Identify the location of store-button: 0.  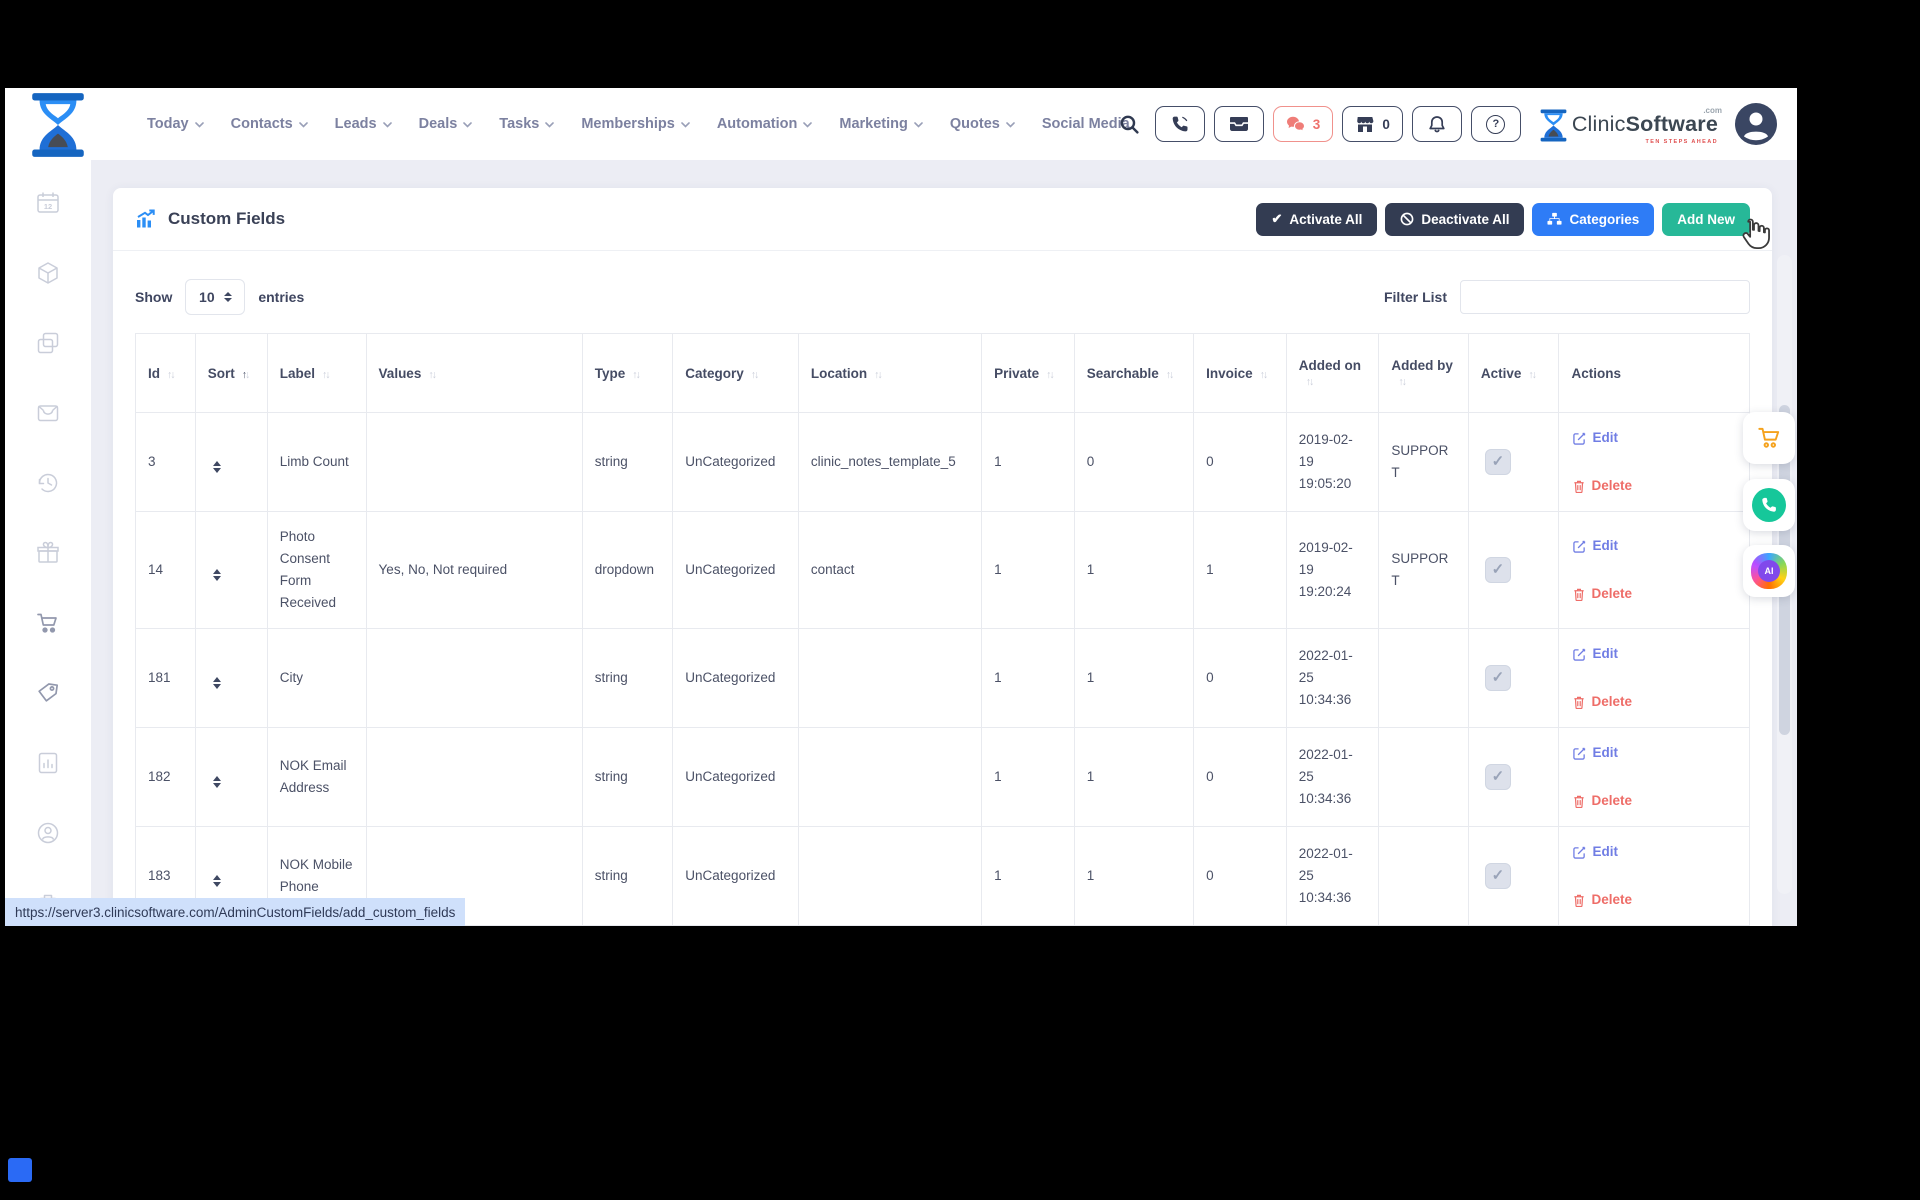
(1372, 124).